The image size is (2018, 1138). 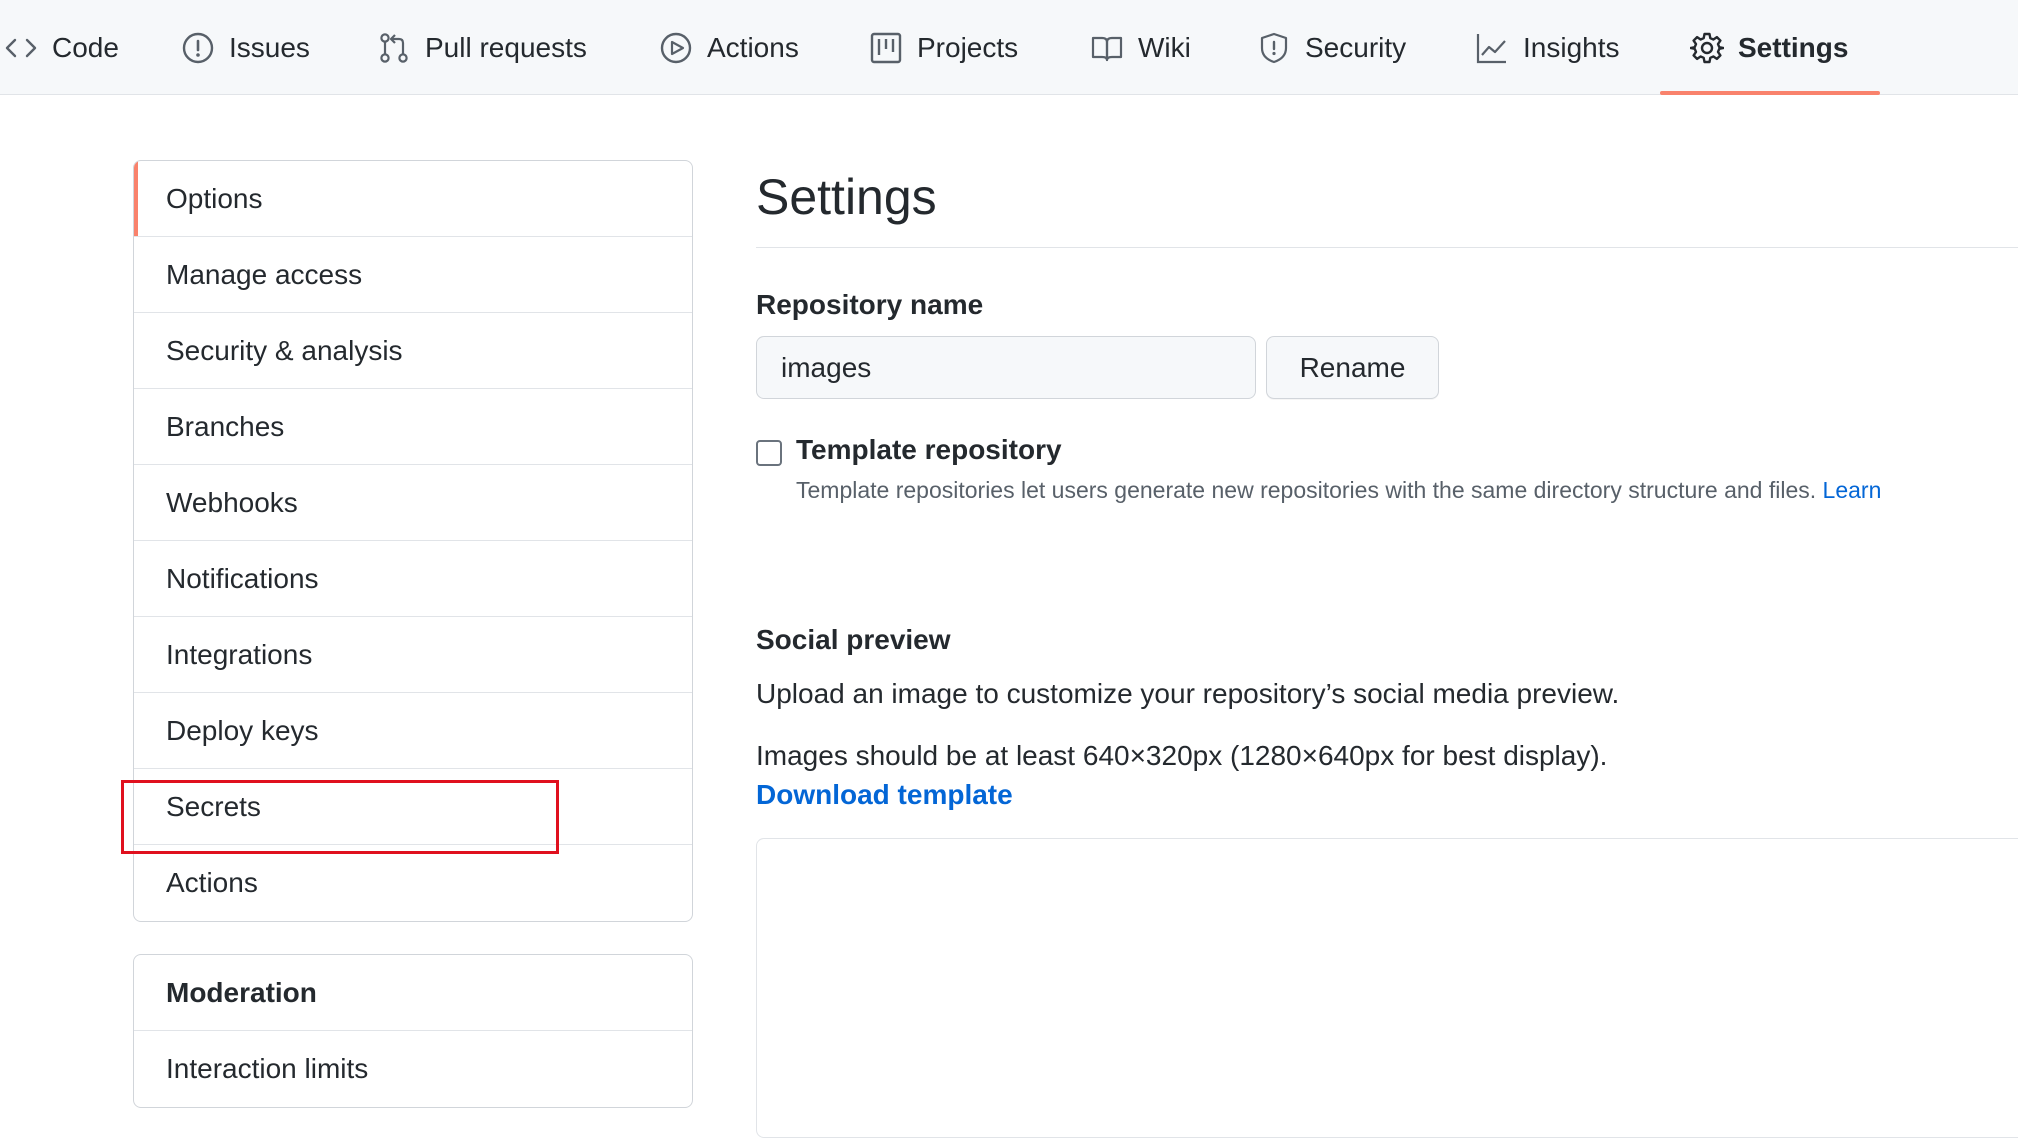 What do you see at coordinates (1707, 47) in the screenshot?
I see `gear-icon` at bounding box center [1707, 47].